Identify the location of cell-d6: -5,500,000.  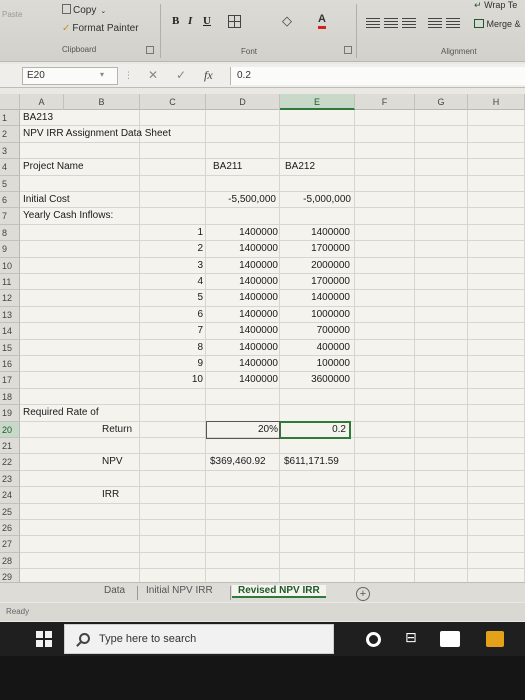
(241, 200).